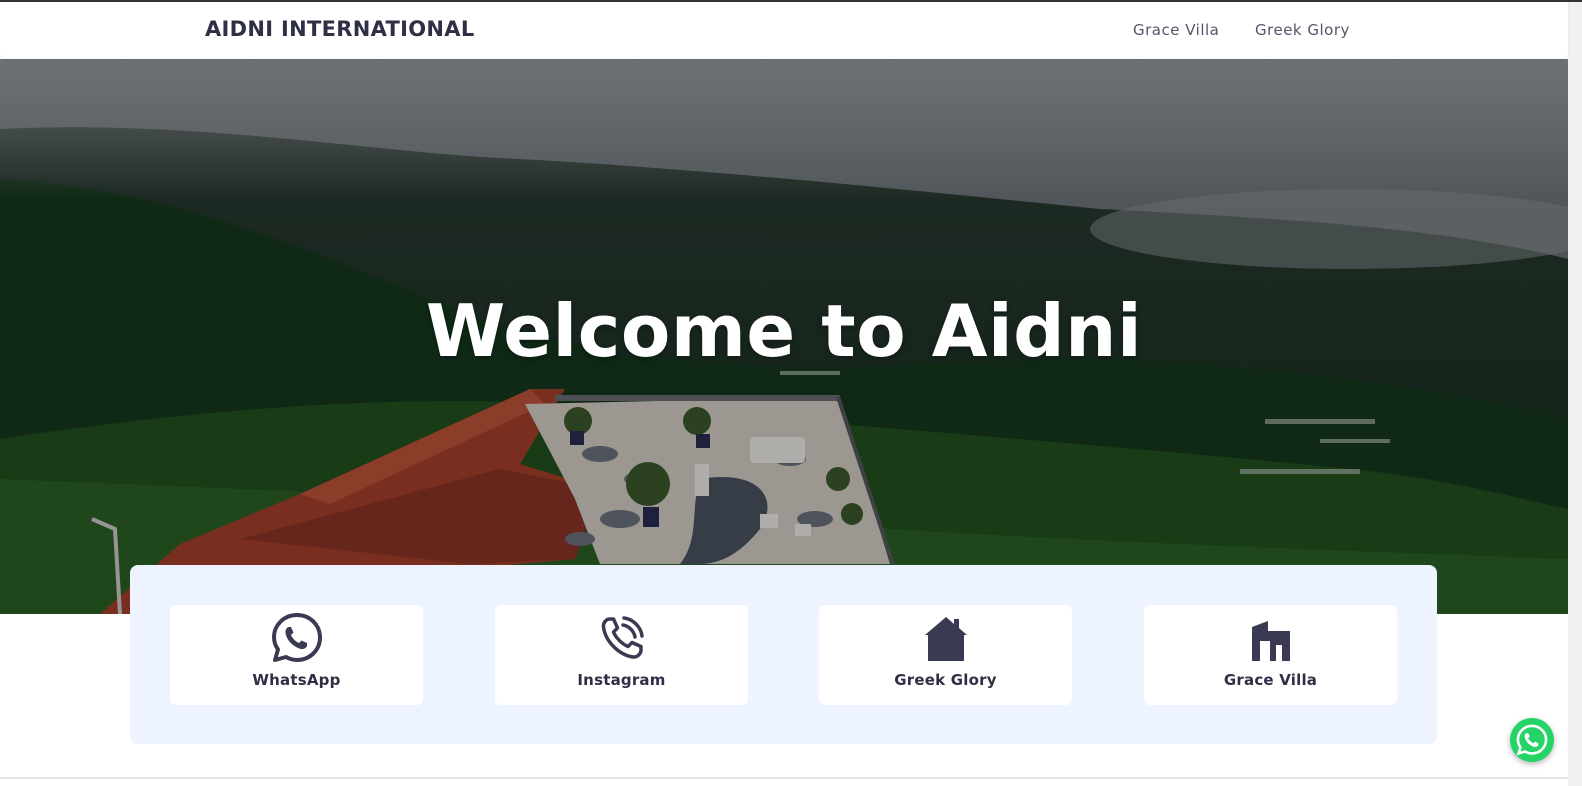  What do you see at coordinates (1270, 680) in the screenshot?
I see `grace-villa-card-label: Grace Villa` at bounding box center [1270, 680].